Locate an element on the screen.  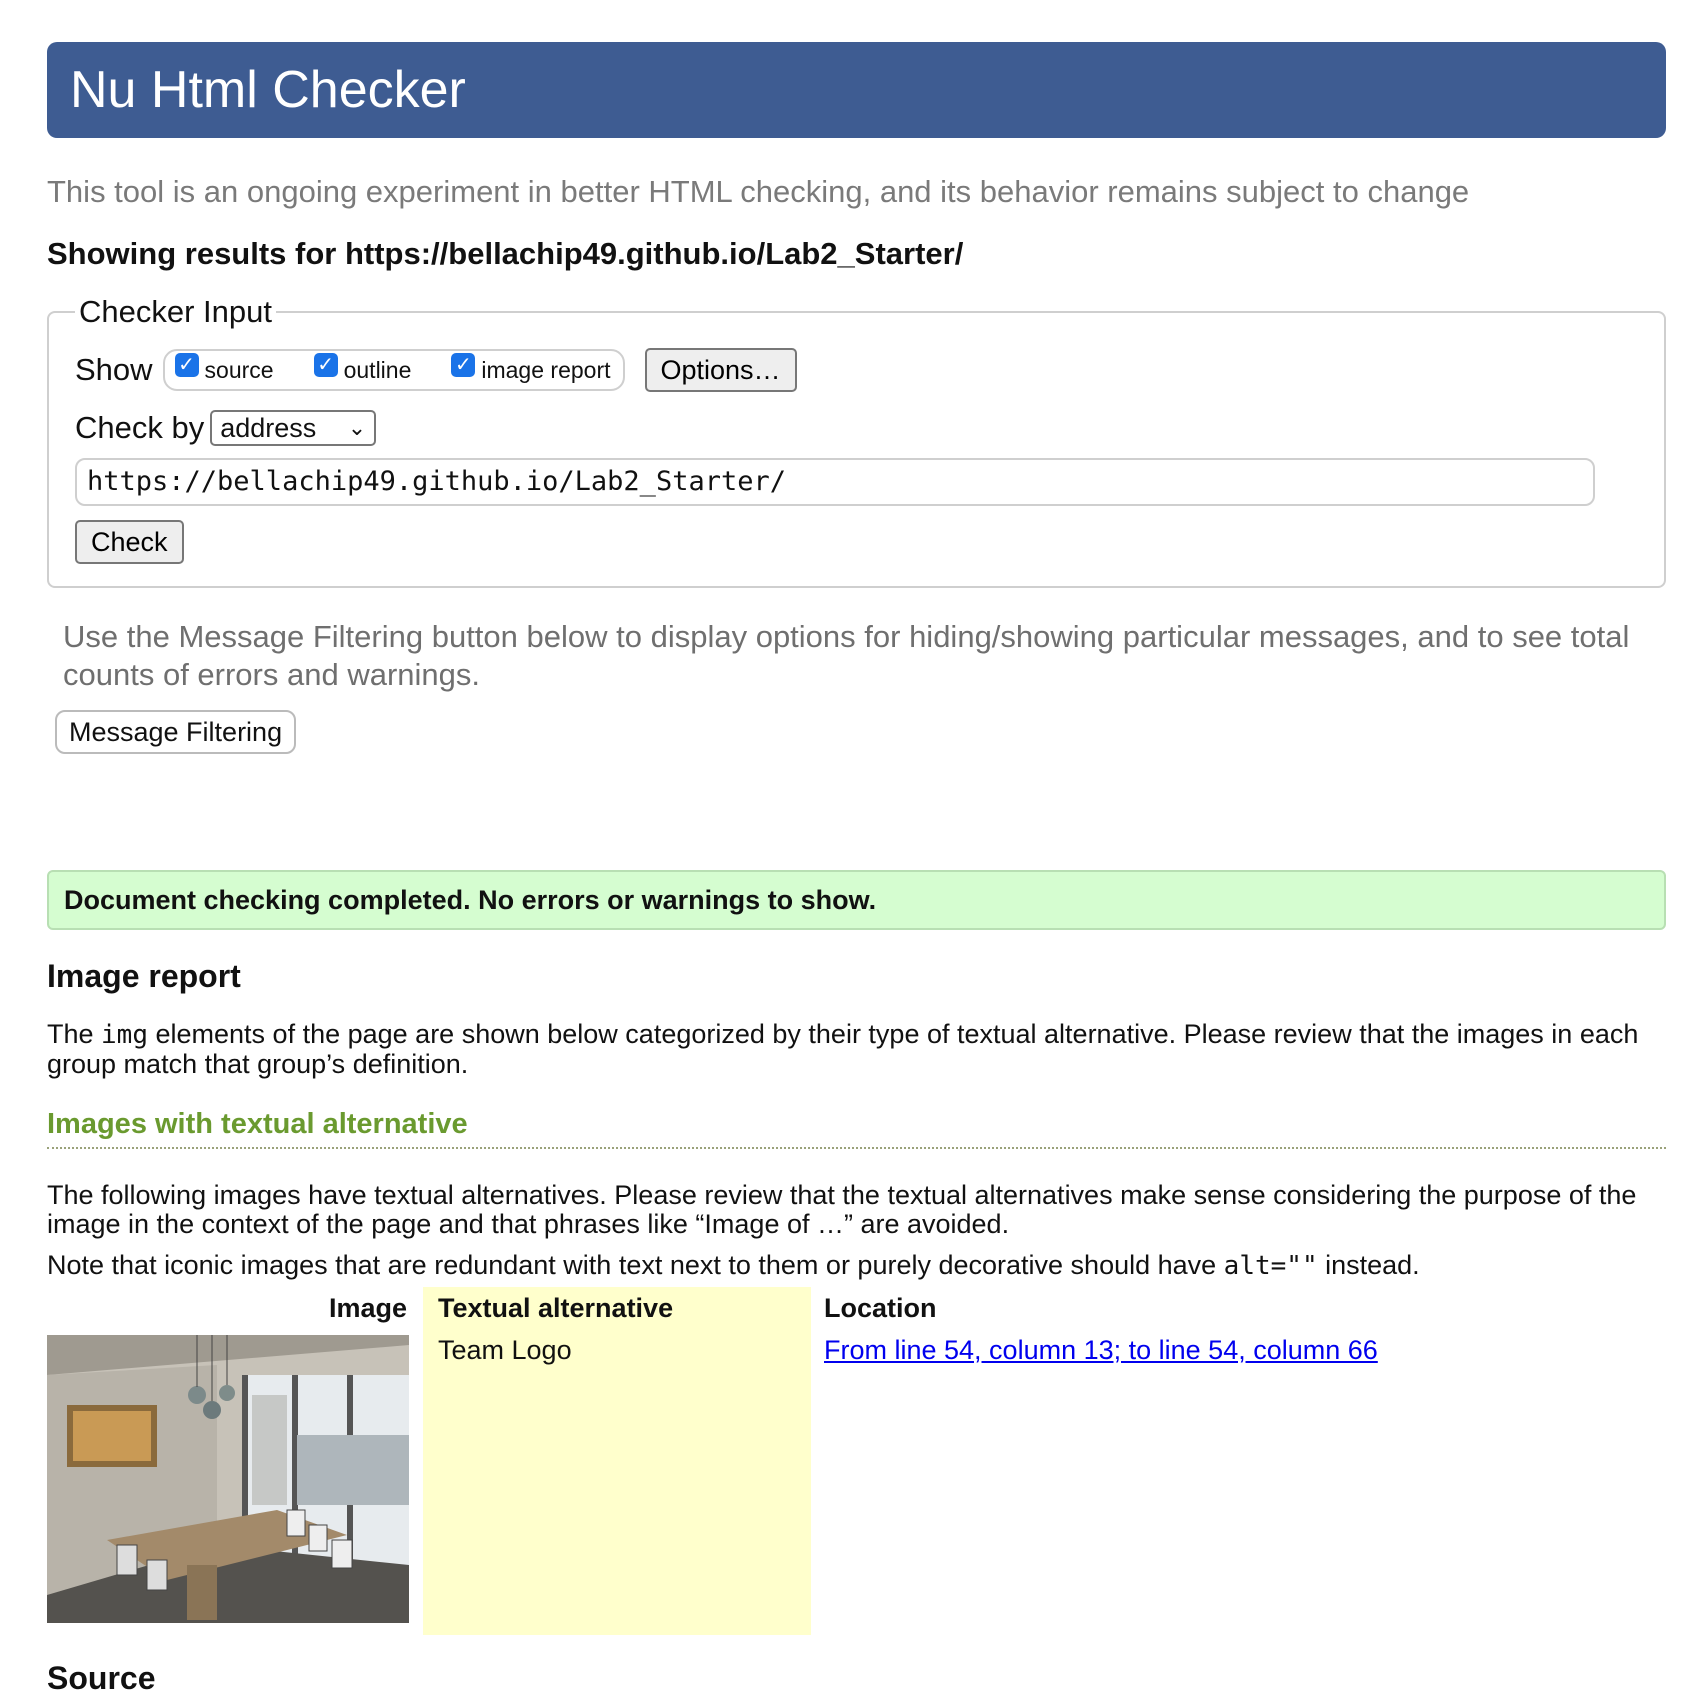
conference-room-photo is located at coordinates (228, 1479).